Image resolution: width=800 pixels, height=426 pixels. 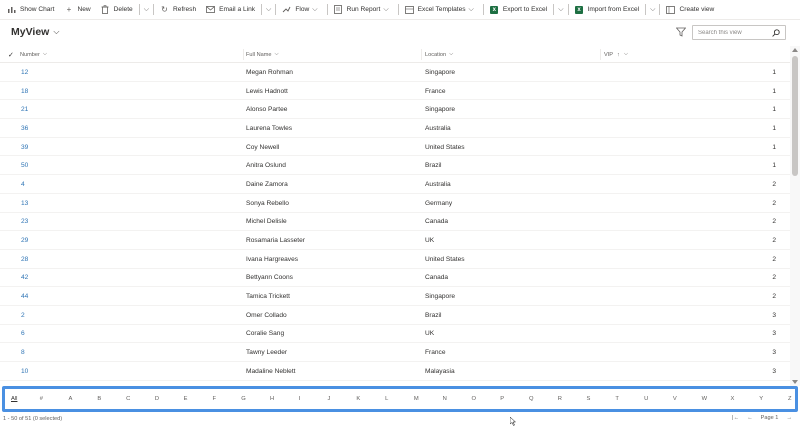 What do you see at coordinates (441, 10) in the screenshot?
I see `excel-templates-button: Excel Templates ⌵` at bounding box center [441, 10].